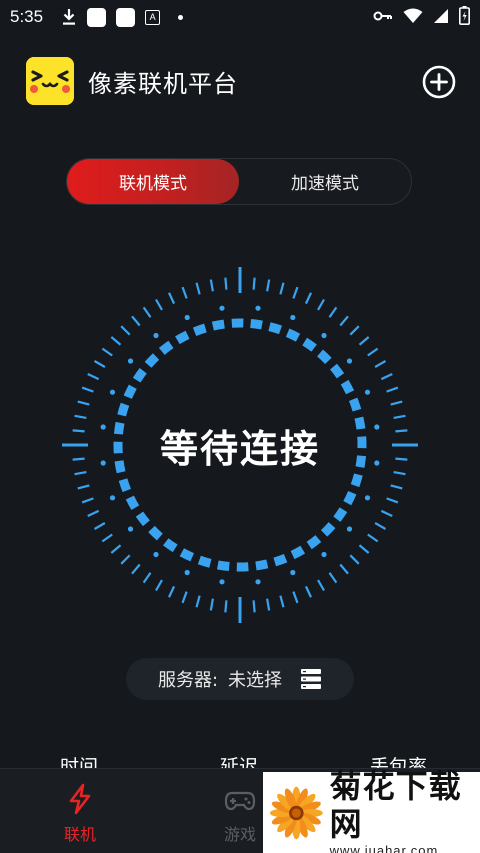 This screenshot has width=480, height=853. I want to click on battery-charging-icon, so click(464, 15).